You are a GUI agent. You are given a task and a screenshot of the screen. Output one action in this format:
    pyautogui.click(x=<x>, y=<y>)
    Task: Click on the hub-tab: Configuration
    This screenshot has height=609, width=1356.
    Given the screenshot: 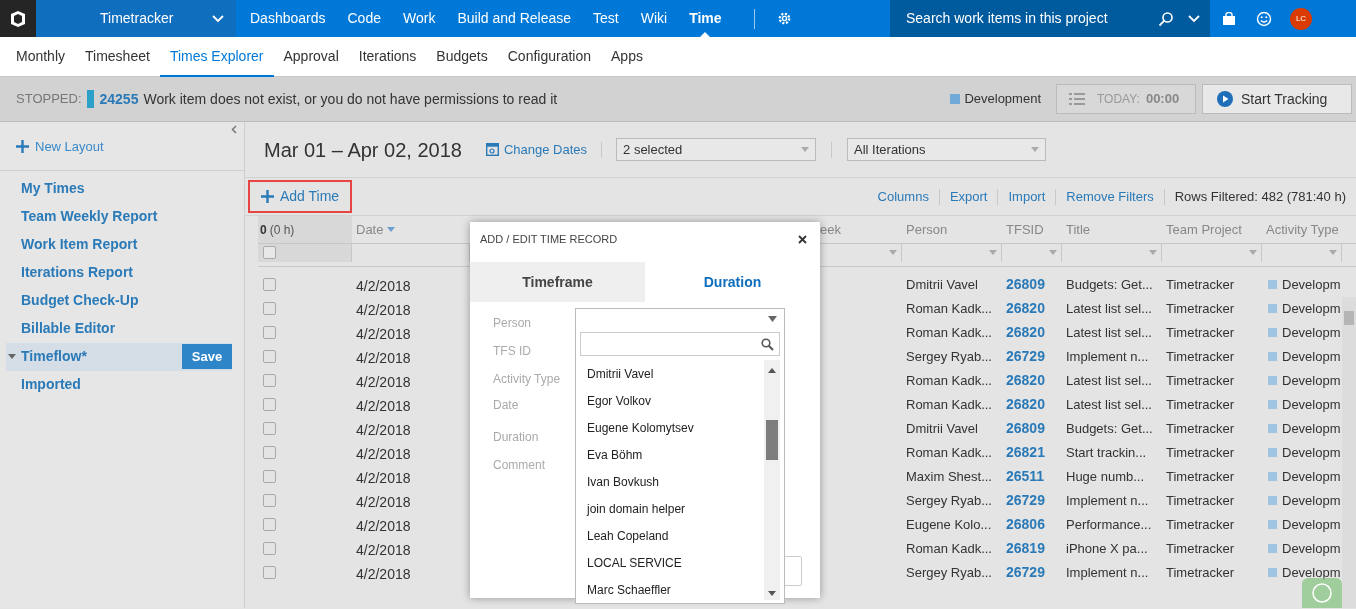 What is the action you would take?
    pyautogui.click(x=549, y=57)
    